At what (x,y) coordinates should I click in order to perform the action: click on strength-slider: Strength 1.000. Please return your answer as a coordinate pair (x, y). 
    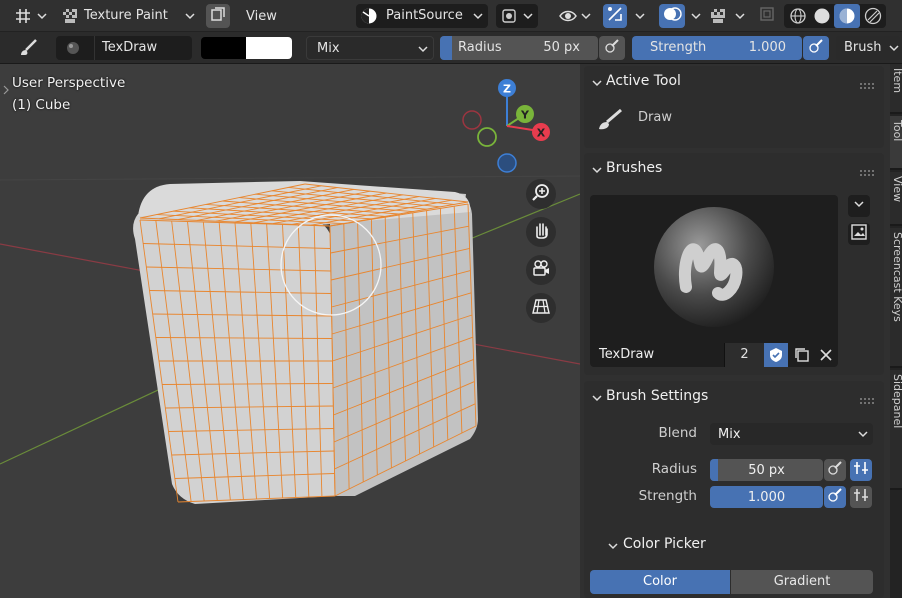
    Looking at the image, I should click on (717, 48).